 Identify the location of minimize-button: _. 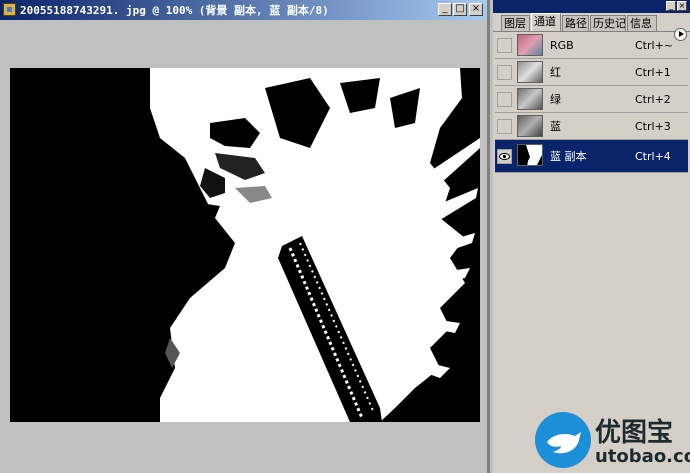
(445, 9).